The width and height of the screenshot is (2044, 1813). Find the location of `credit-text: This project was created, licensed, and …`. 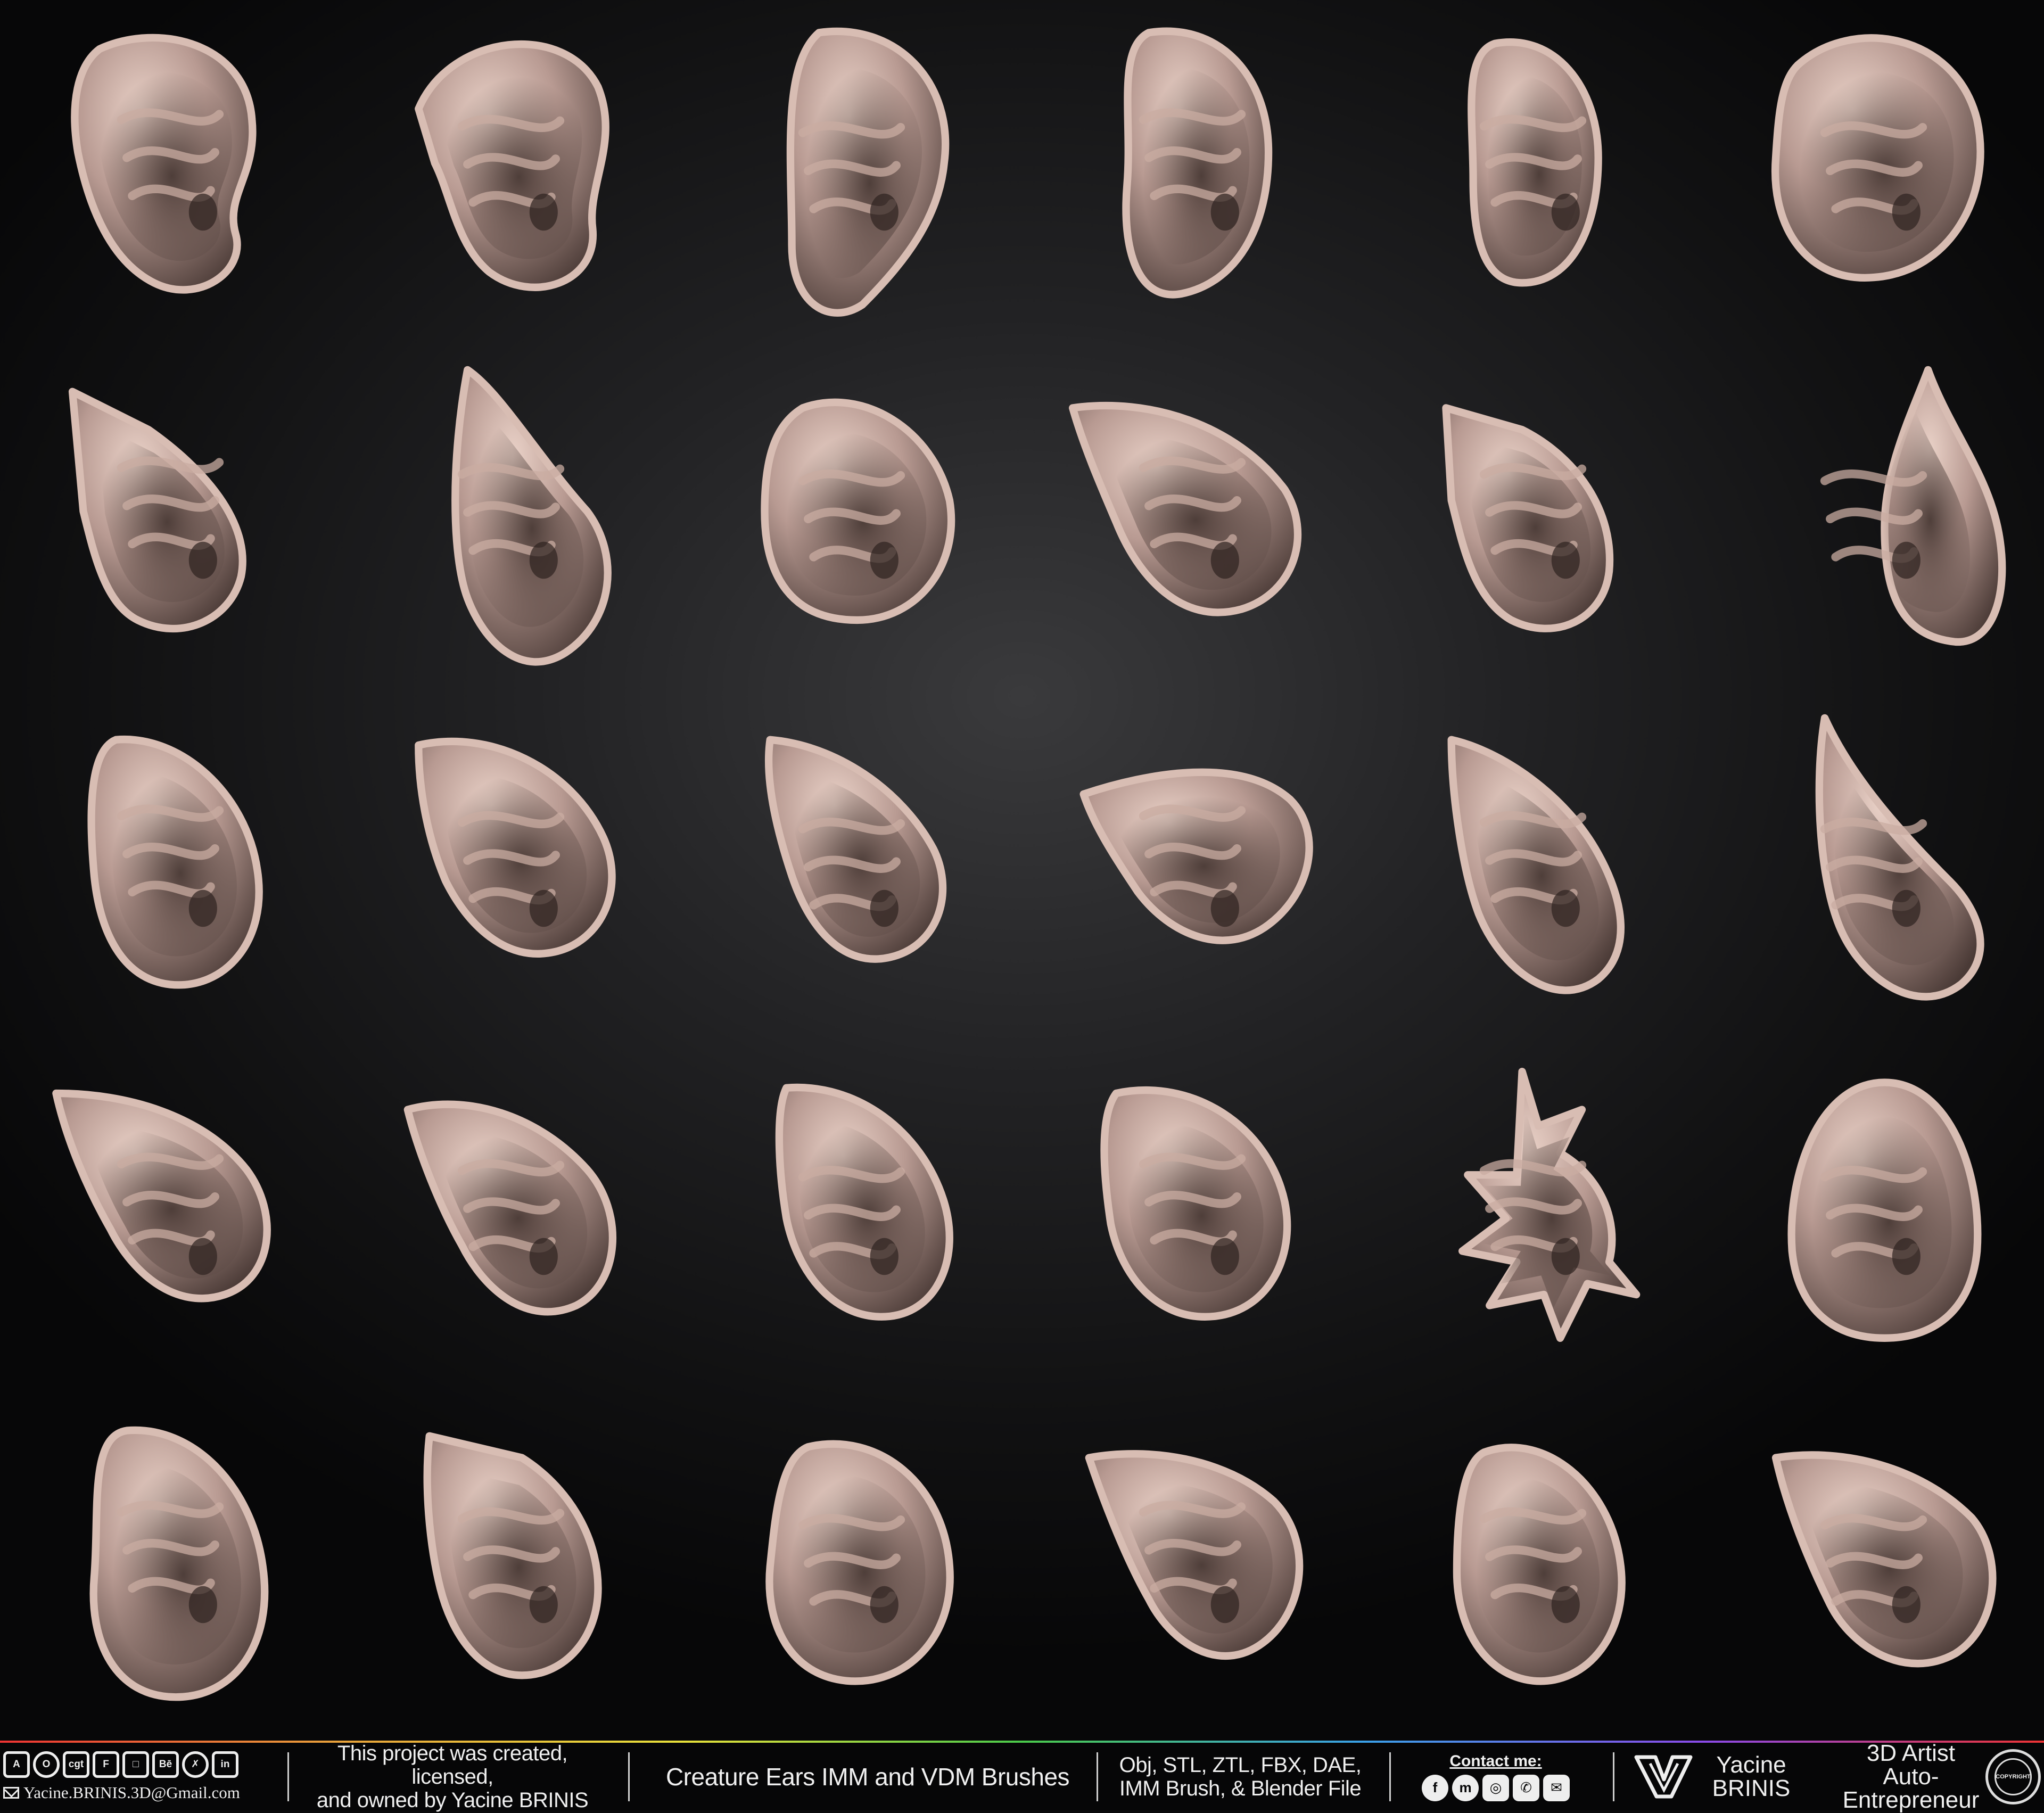

credit-text: This project was created, licensed, and … is located at coordinates (452, 1776).